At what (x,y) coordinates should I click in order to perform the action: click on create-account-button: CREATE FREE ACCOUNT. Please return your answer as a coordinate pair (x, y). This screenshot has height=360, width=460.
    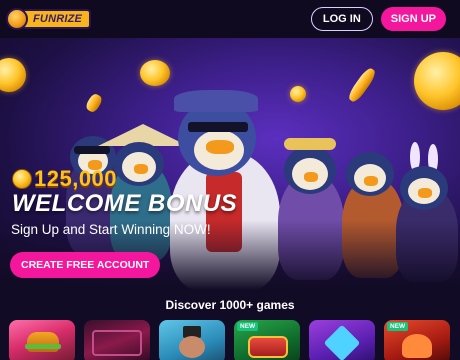
    Looking at the image, I should click on (85, 265).